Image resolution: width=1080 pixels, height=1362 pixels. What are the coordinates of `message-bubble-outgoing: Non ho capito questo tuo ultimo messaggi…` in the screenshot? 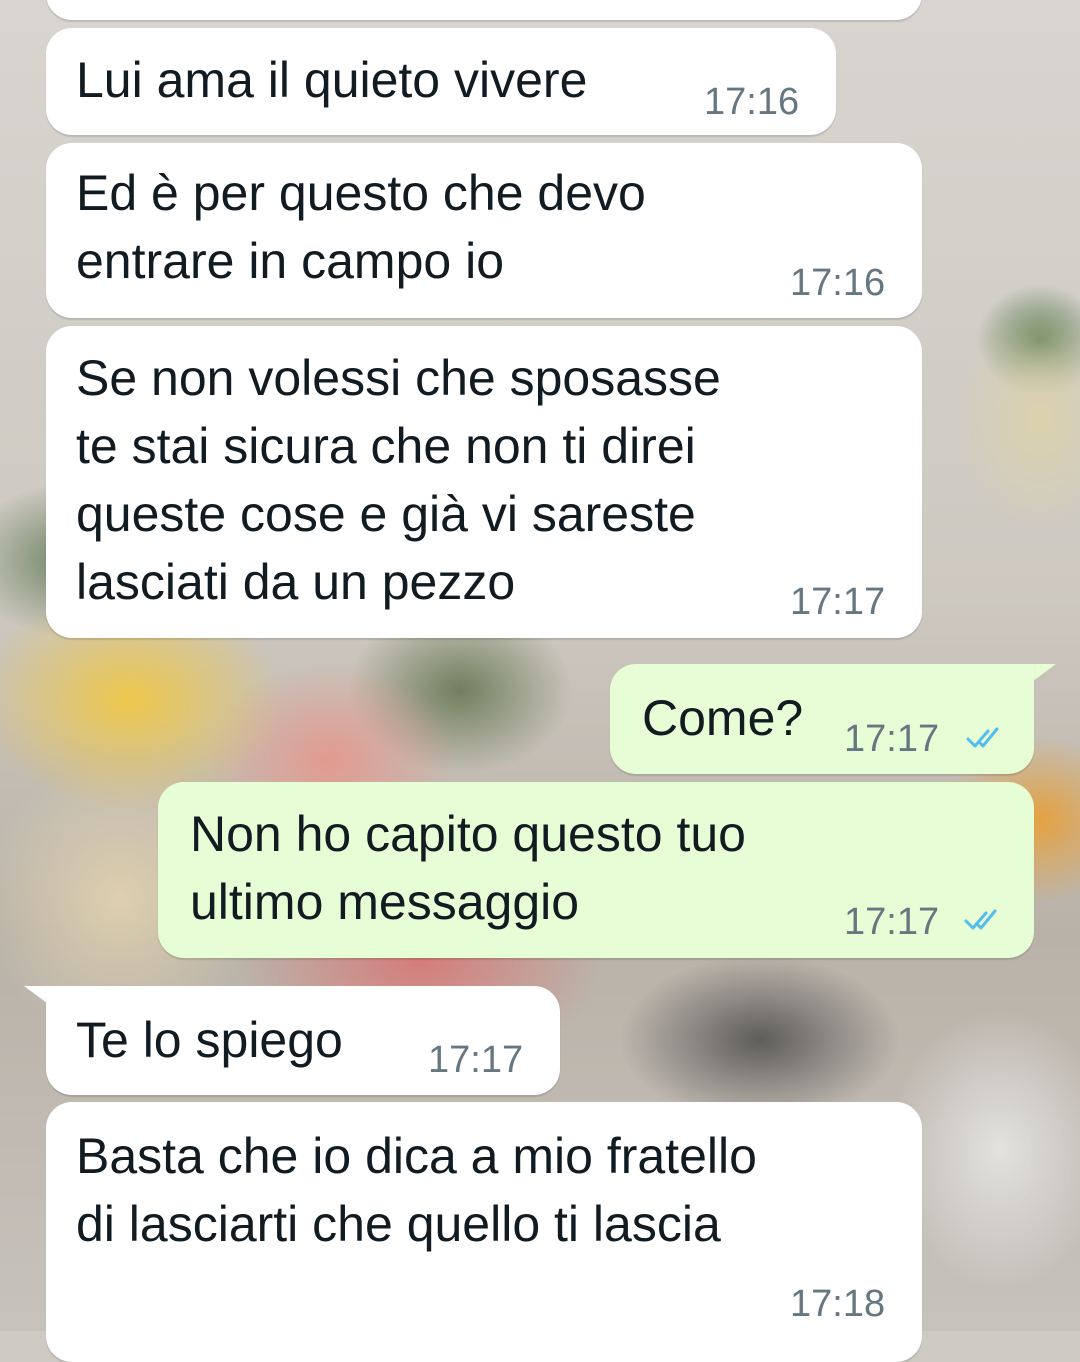 It's located at (596, 870).